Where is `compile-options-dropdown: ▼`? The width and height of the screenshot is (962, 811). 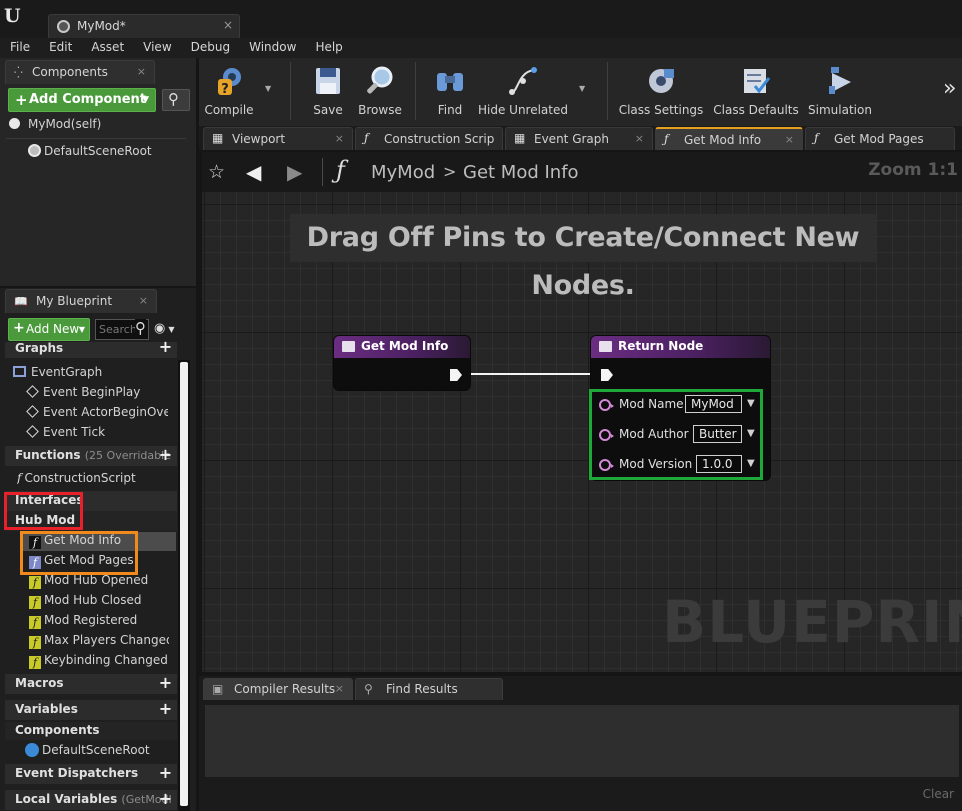
compile-options-dropdown: ▼ is located at coordinates (270, 91).